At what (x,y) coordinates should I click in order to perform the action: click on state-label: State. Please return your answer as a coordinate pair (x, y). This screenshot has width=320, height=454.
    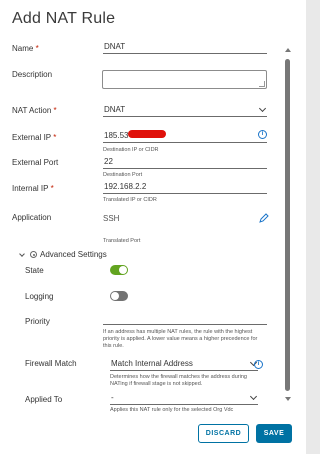
    Looking at the image, I should click on (34, 270).